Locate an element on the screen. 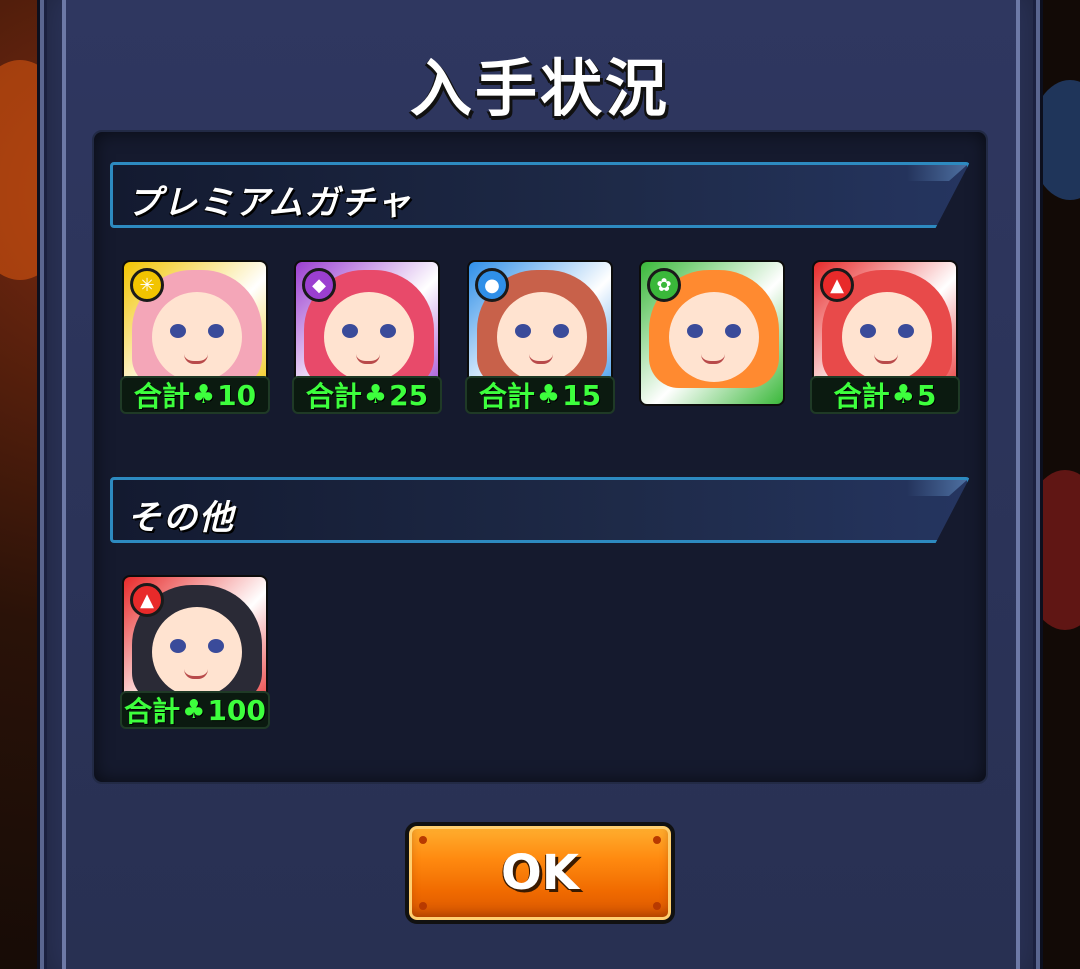 The width and height of the screenshot is (1080, 969). dialog-title: 入手状況 is located at coordinates (539, 88).